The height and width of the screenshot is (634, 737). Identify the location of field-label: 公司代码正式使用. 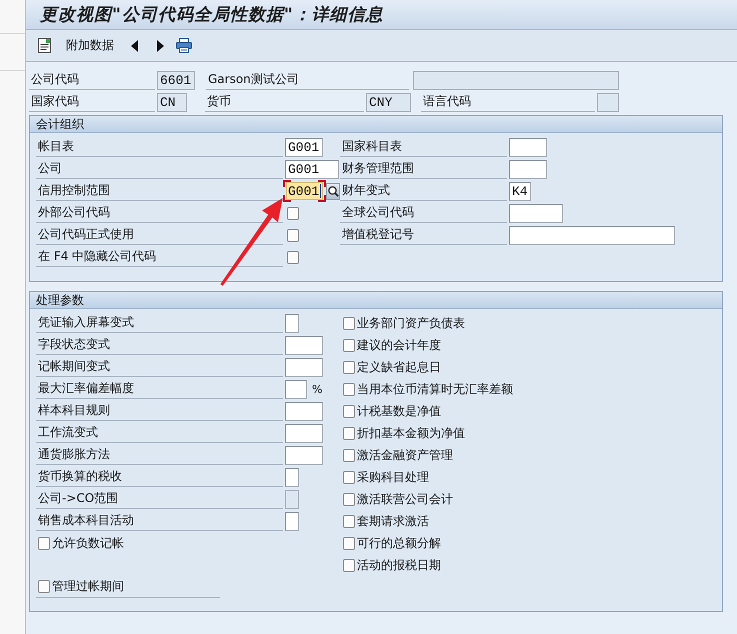
(86, 234).